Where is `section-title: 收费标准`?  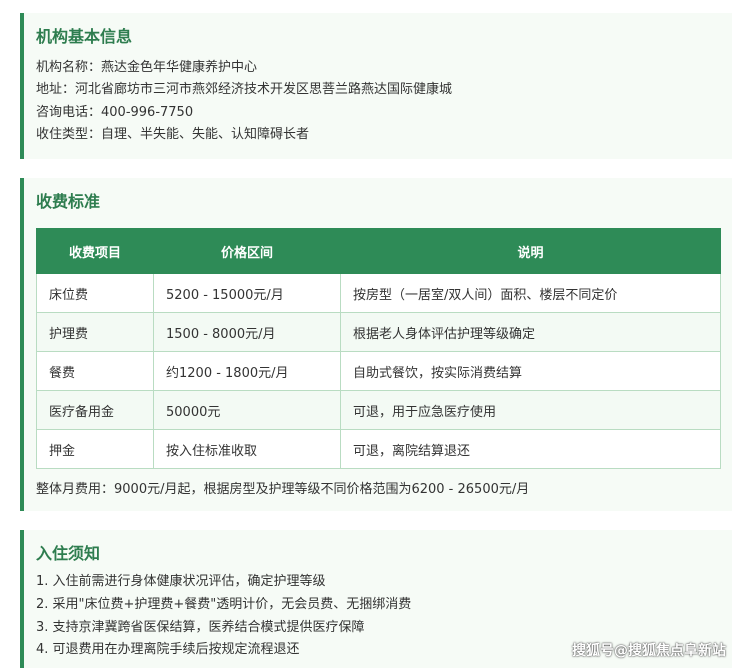
section-title: 收费标准 is located at coordinates (68, 201).